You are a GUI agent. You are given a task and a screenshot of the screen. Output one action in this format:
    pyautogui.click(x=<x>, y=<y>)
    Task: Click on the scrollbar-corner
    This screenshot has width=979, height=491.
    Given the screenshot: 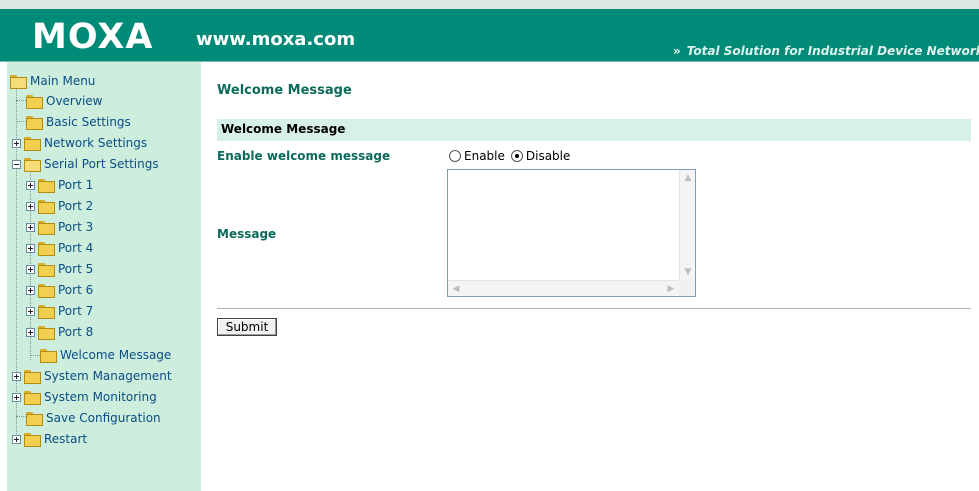 What is the action you would take?
    pyautogui.click(x=687, y=288)
    